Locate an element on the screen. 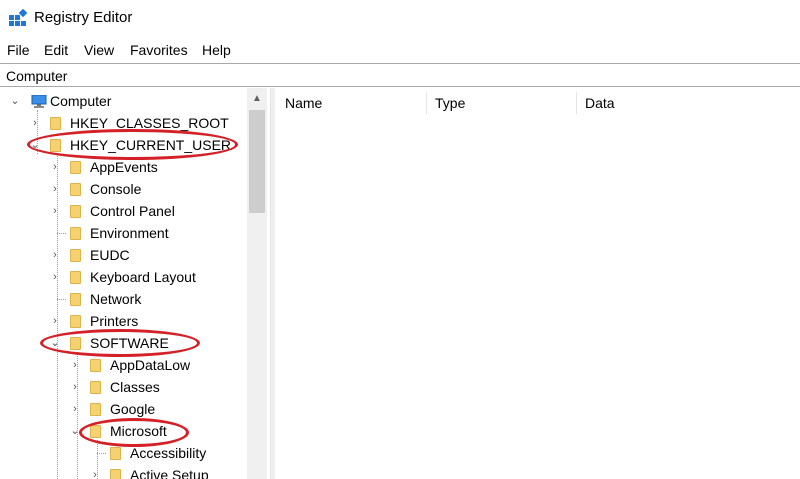 The height and width of the screenshot is (479, 800). tree-node-label: AppEvents is located at coordinates (124, 167).